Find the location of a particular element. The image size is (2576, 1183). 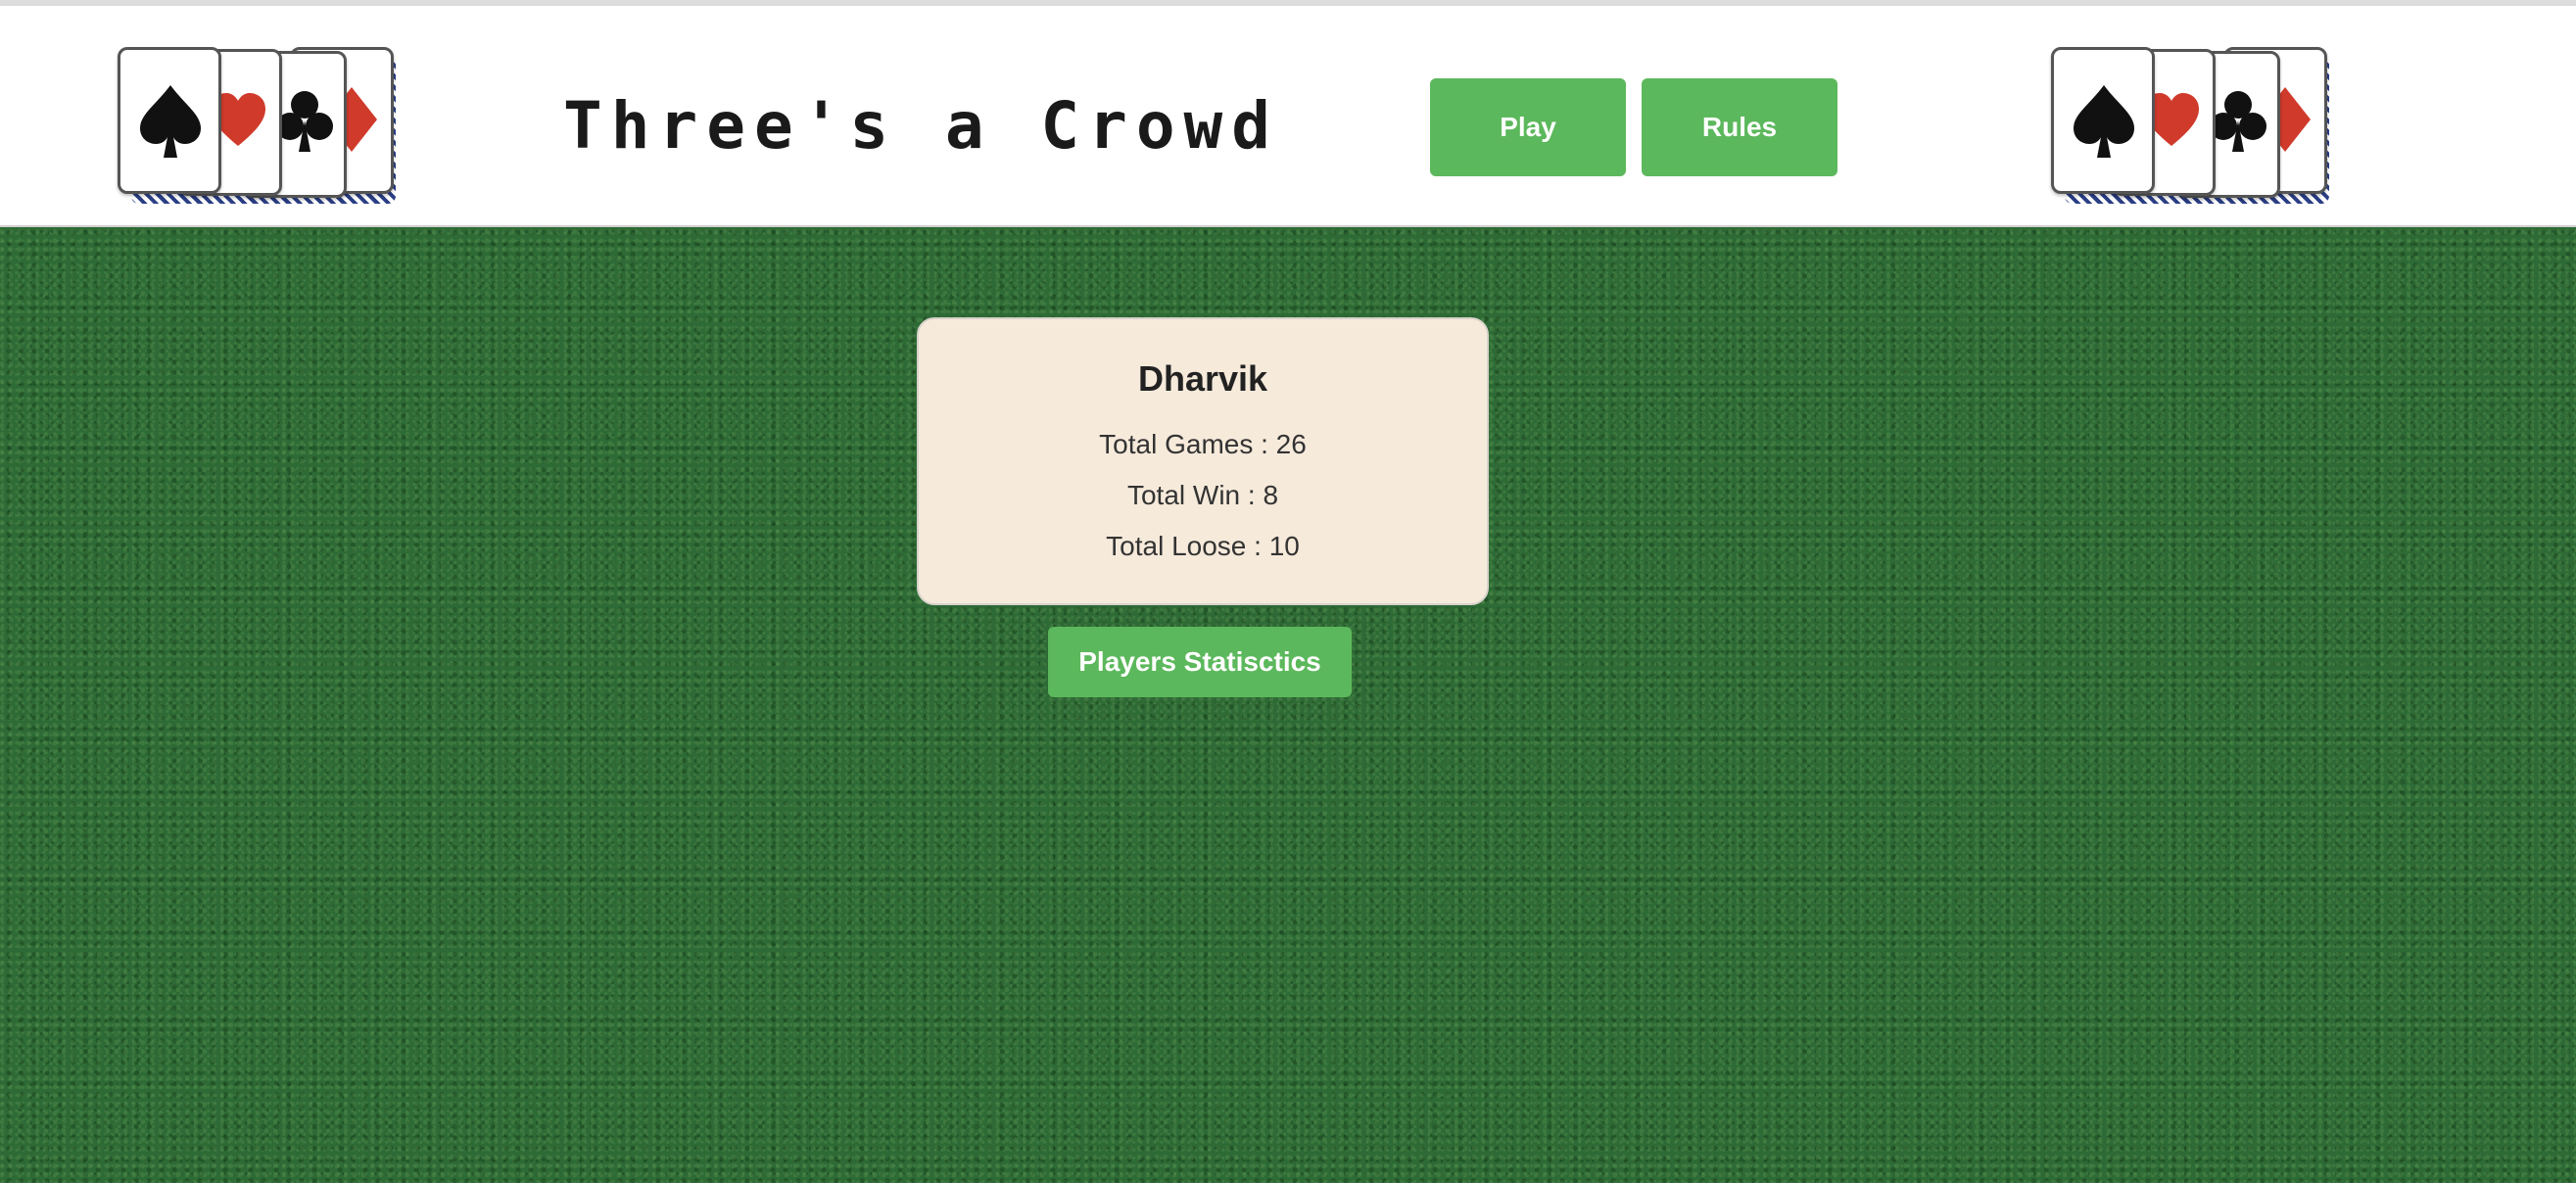

total-win-stat: Total Win : 8 is located at coordinates (1202, 495).